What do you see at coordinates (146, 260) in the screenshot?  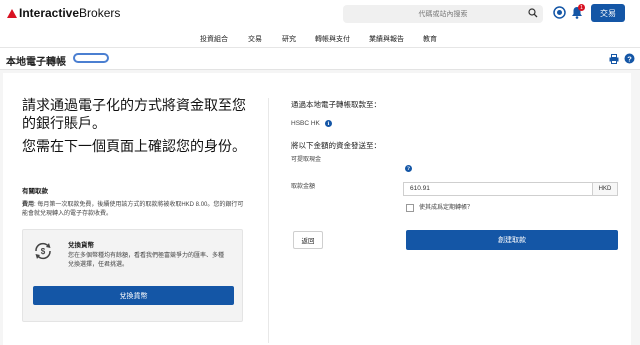 I see `exchange-description: 您在多個幣種均有餘額，看看我們極富競爭力的匯率、多種兌換選擇，任君挑選。` at bounding box center [146, 260].